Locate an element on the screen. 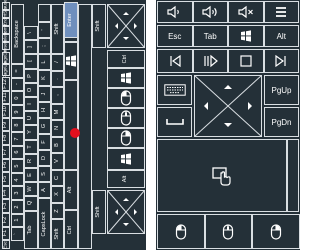 This screenshot has height=250, width=320. key-ctrl-left: Ctrl is located at coordinates (71, 229).